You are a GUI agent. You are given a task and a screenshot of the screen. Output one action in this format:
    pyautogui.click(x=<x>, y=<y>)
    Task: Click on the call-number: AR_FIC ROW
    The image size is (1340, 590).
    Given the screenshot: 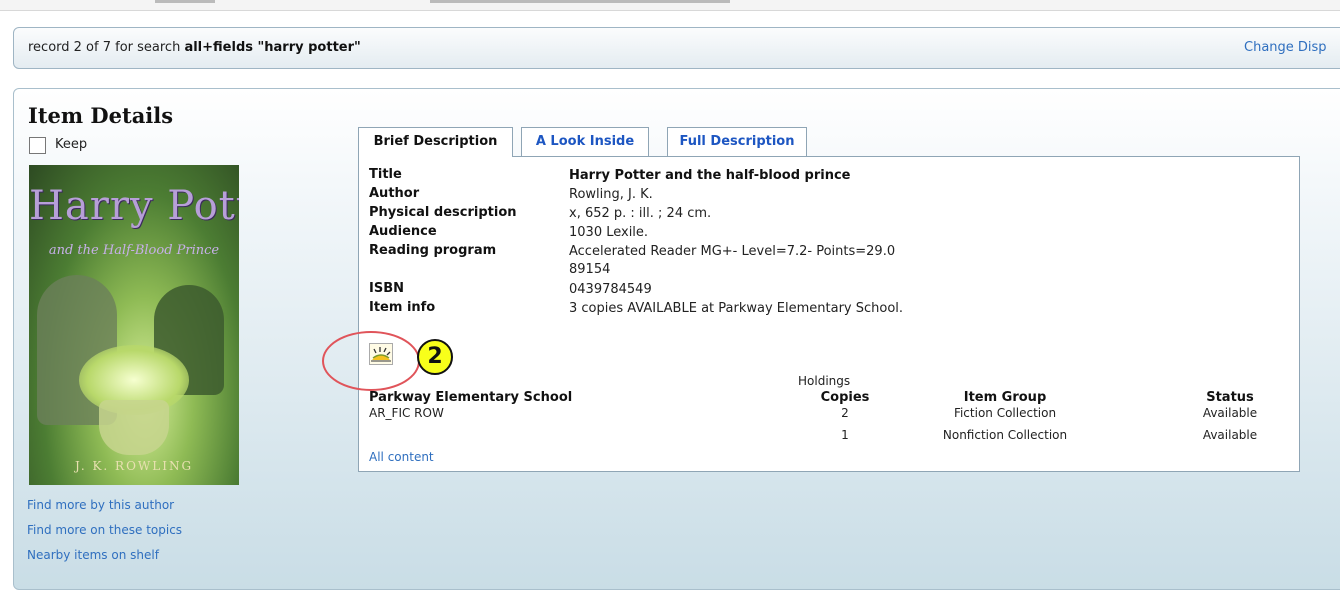 What is the action you would take?
    pyautogui.click(x=406, y=413)
    